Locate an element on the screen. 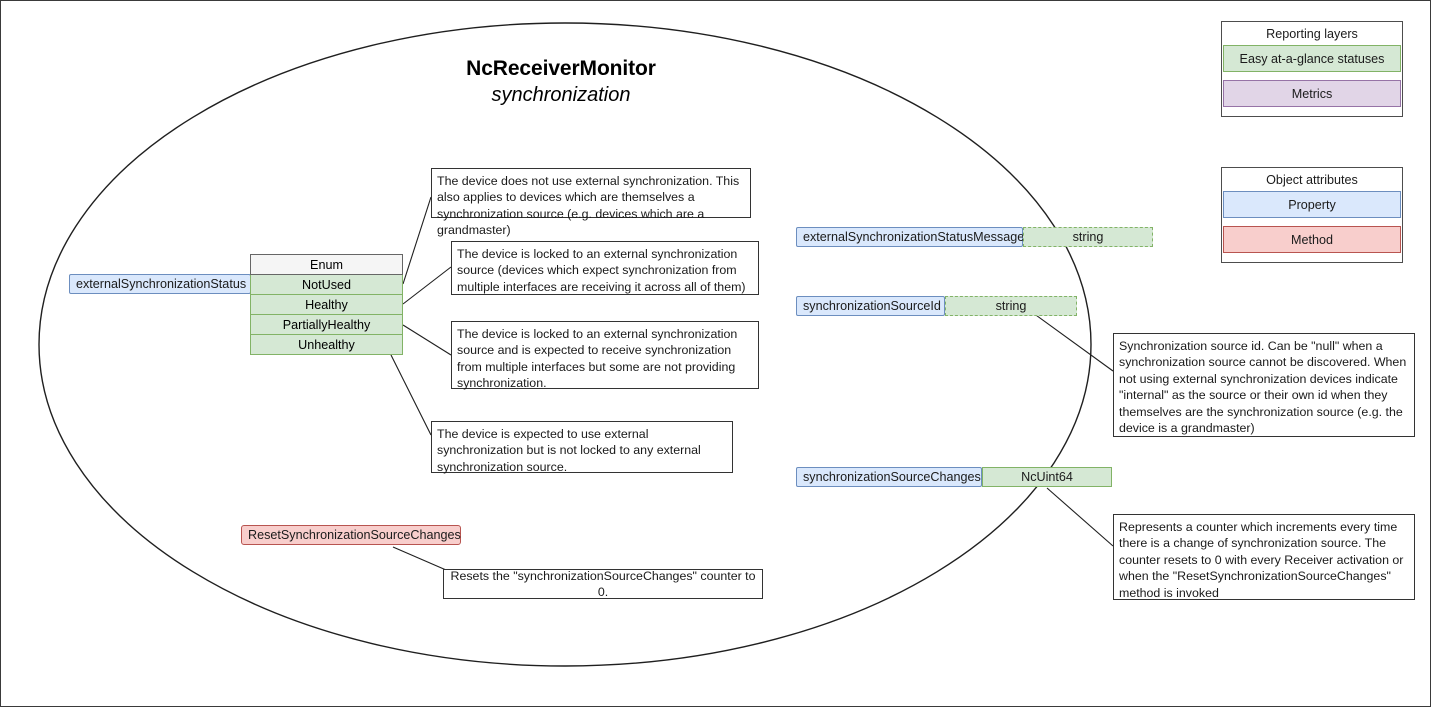  enum-value-healthy: Healthy is located at coordinates (326, 305).